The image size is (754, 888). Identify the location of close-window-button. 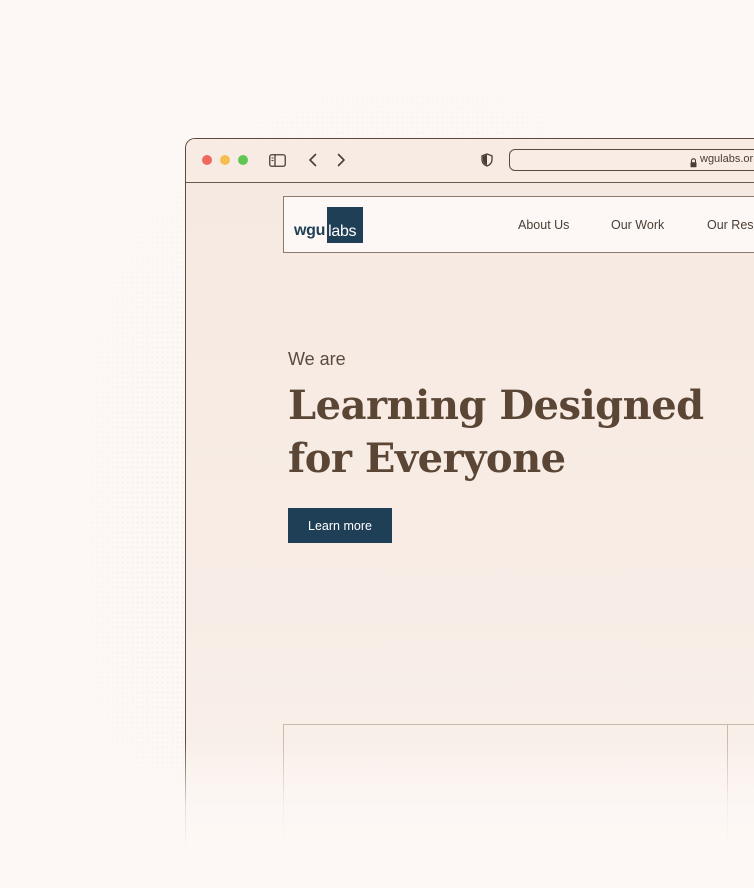
(207, 160).